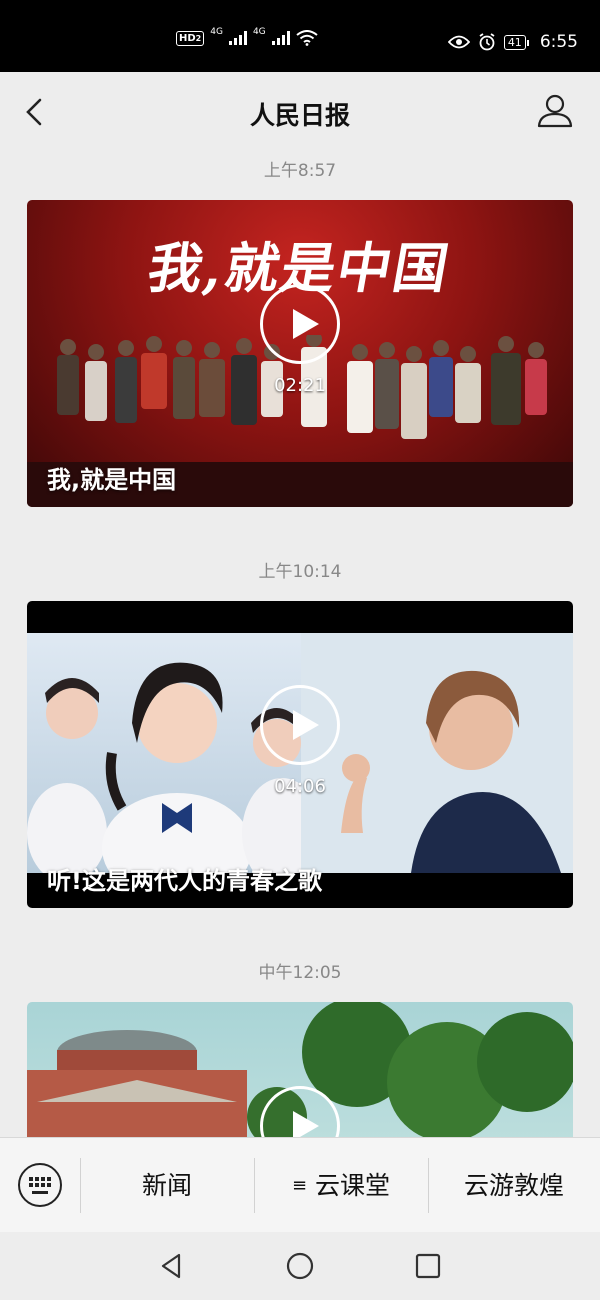 The height and width of the screenshot is (1300, 600). What do you see at coordinates (458, 42) in the screenshot?
I see `eye-icon` at bounding box center [458, 42].